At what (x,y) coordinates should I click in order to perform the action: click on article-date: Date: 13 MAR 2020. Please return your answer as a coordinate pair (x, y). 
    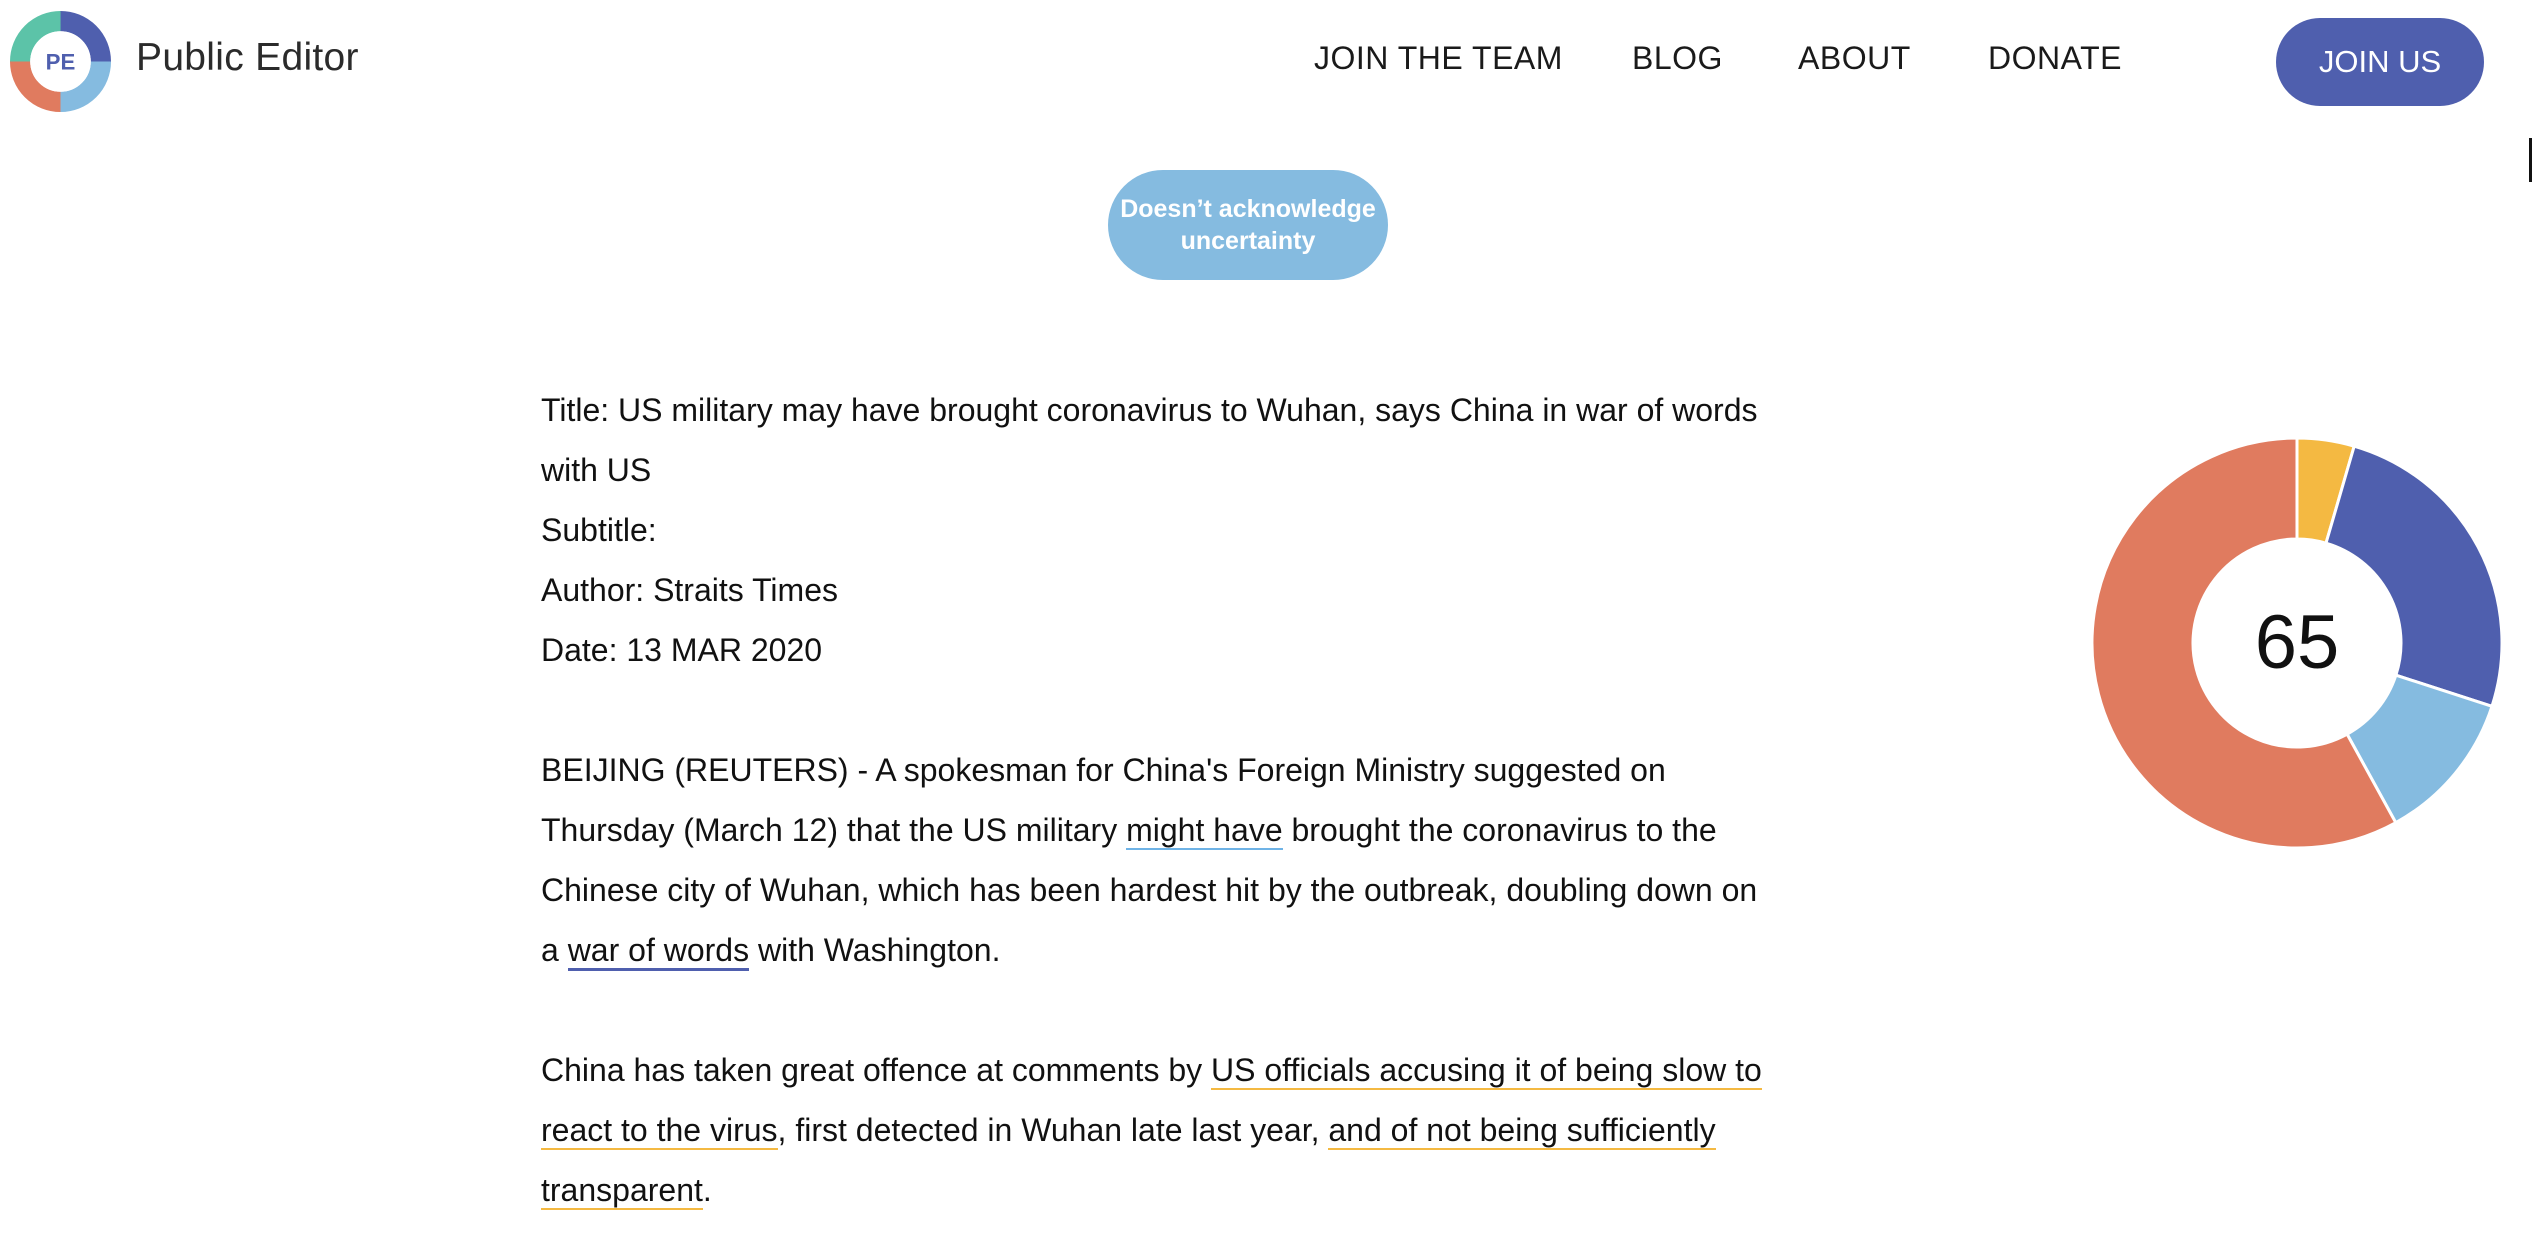
    Looking at the image, I should click on (1161, 650).